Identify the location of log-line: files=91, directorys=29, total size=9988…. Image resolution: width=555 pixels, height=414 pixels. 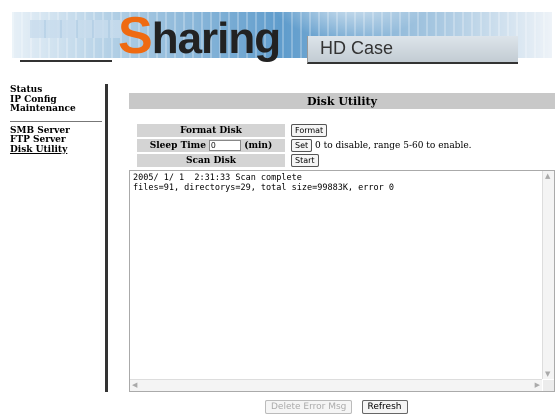
(263, 188).